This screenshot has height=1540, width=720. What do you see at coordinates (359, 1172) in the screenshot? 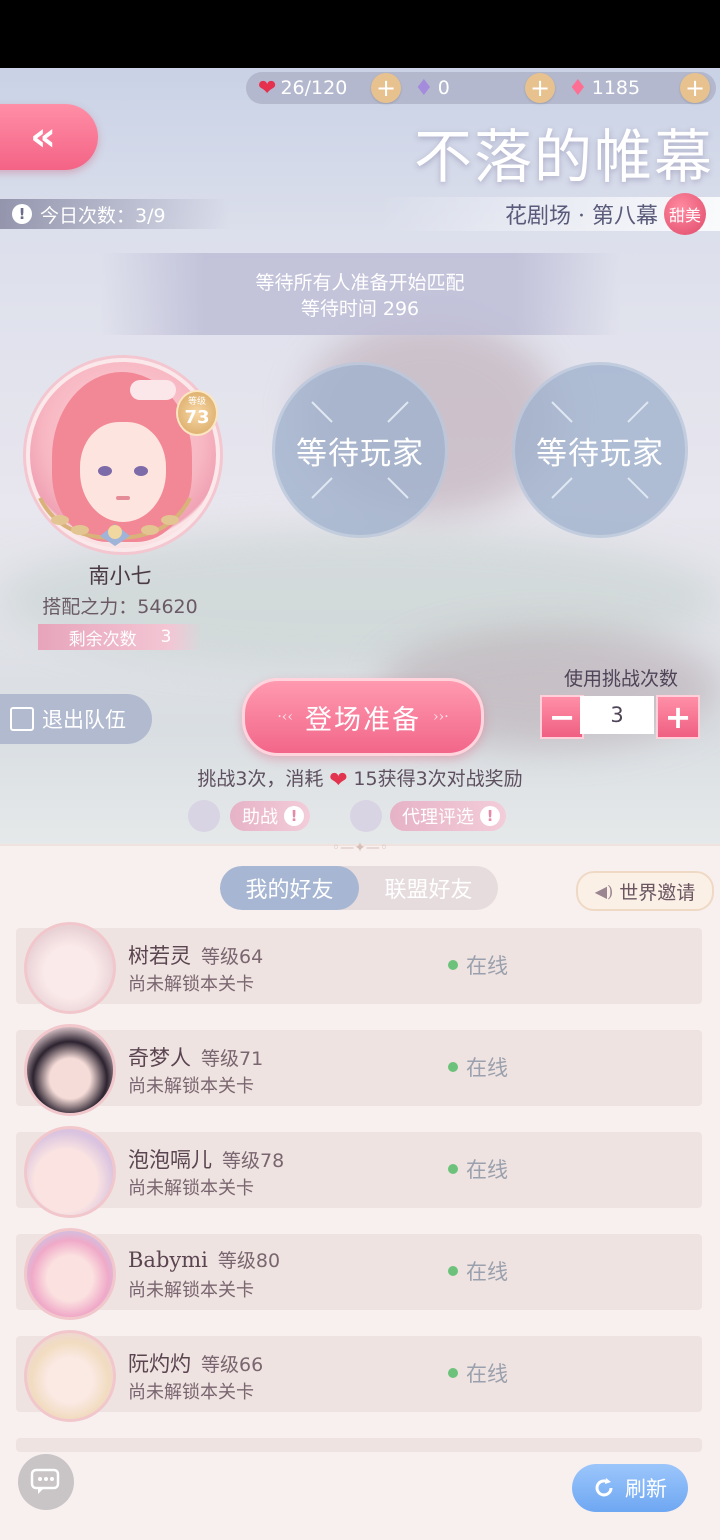
I see `friend-row: 泡泡嗝儿 等级78 尚未解锁本关卡 在线` at bounding box center [359, 1172].